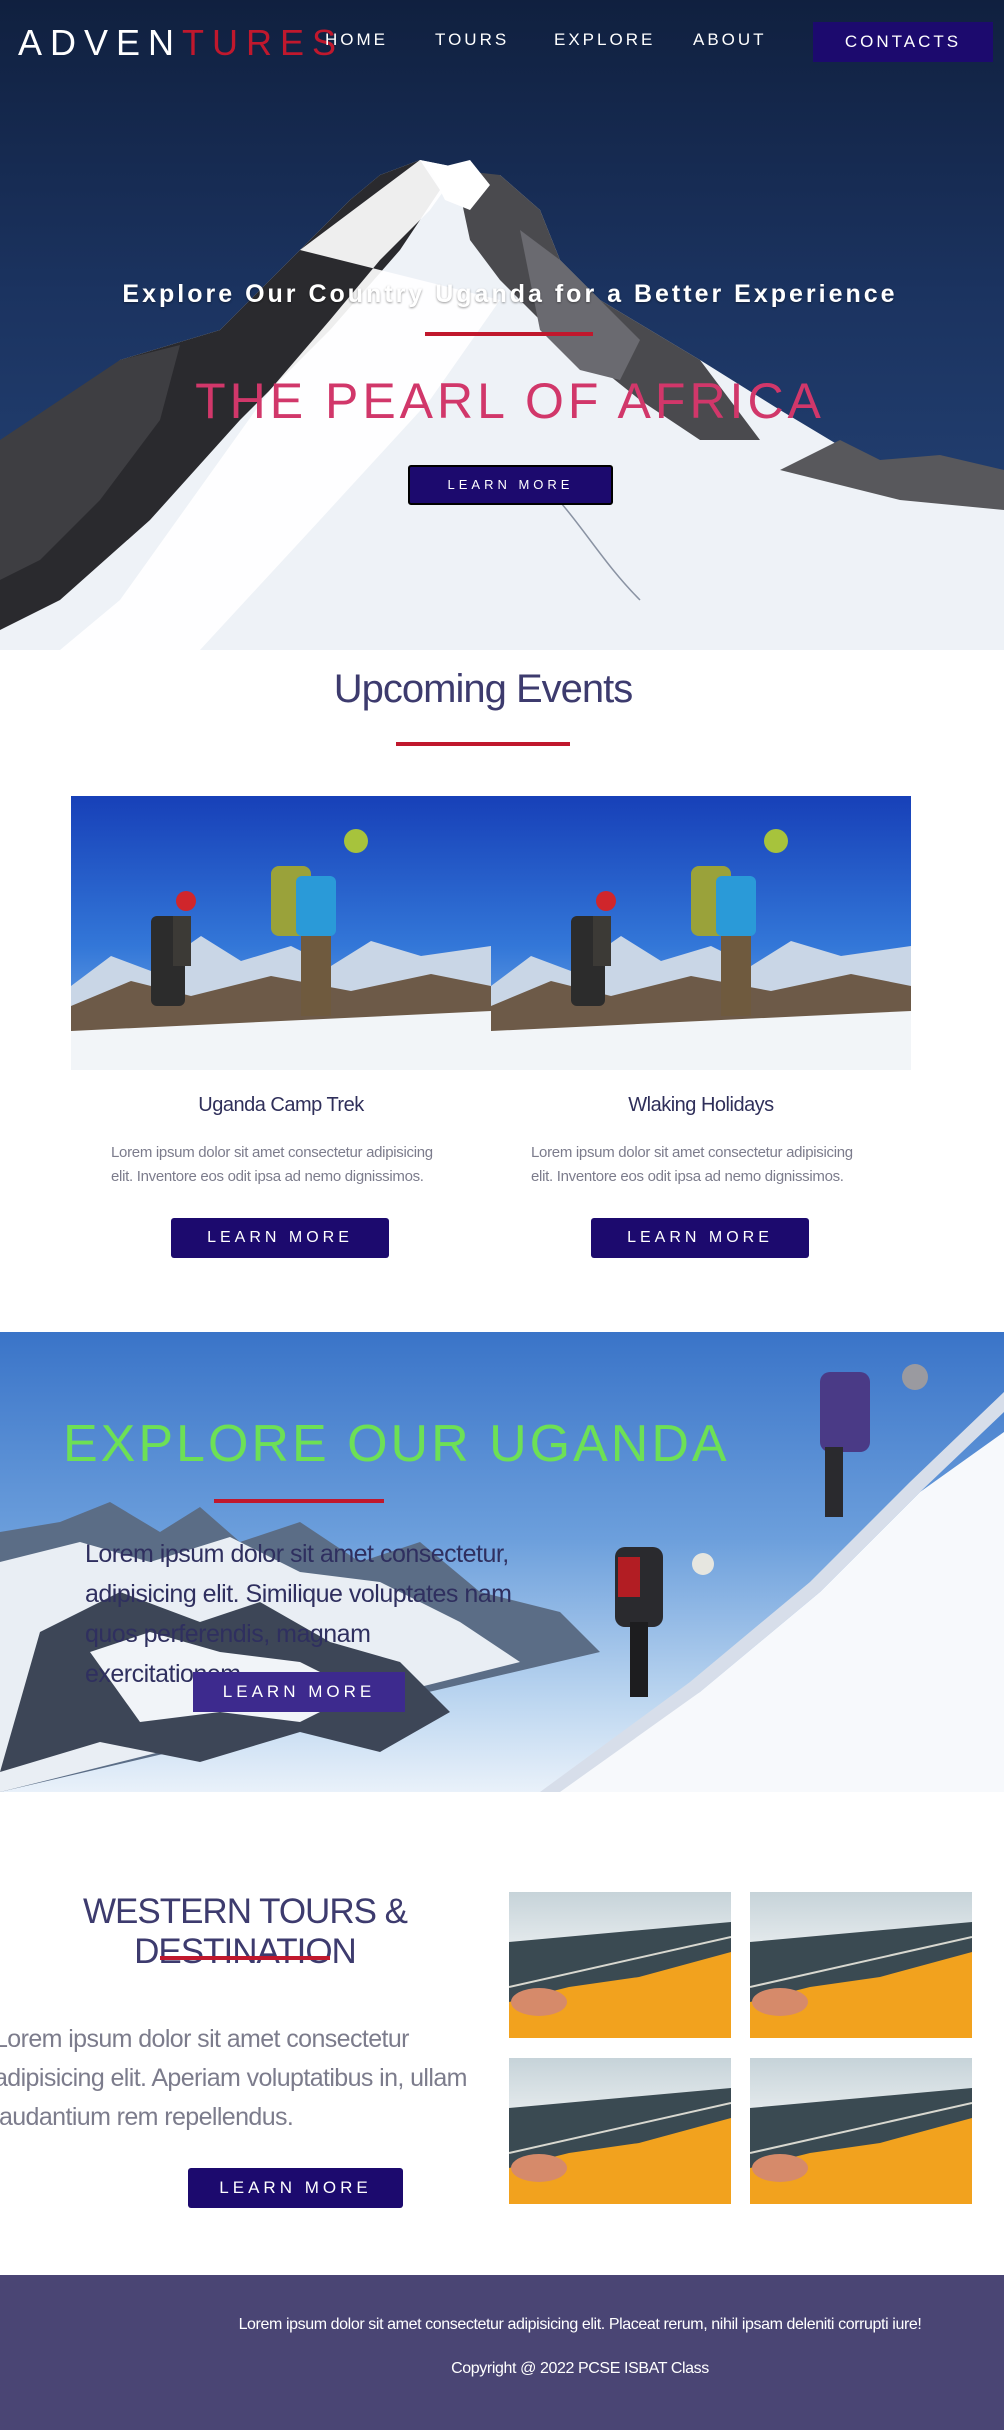  What do you see at coordinates (299, 1692) in the screenshot?
I see `explore-learn-more-button: LEARN MORE` at bounding box center [299, 1692].